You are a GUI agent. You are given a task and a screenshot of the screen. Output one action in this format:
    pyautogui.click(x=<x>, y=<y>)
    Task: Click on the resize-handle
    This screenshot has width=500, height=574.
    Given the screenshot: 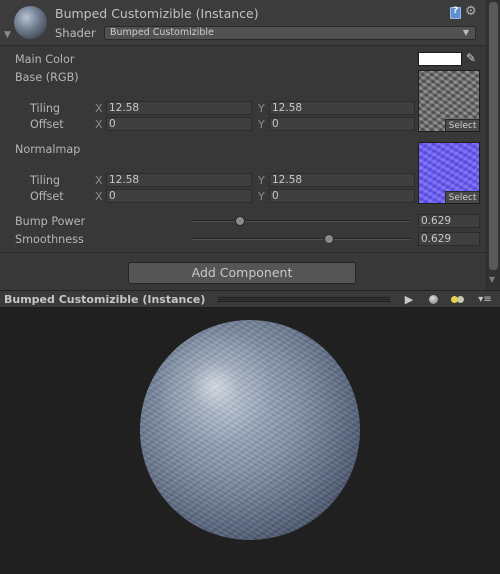 What is the action you would take?
    pyautogui.click(x=304, y=299)
    